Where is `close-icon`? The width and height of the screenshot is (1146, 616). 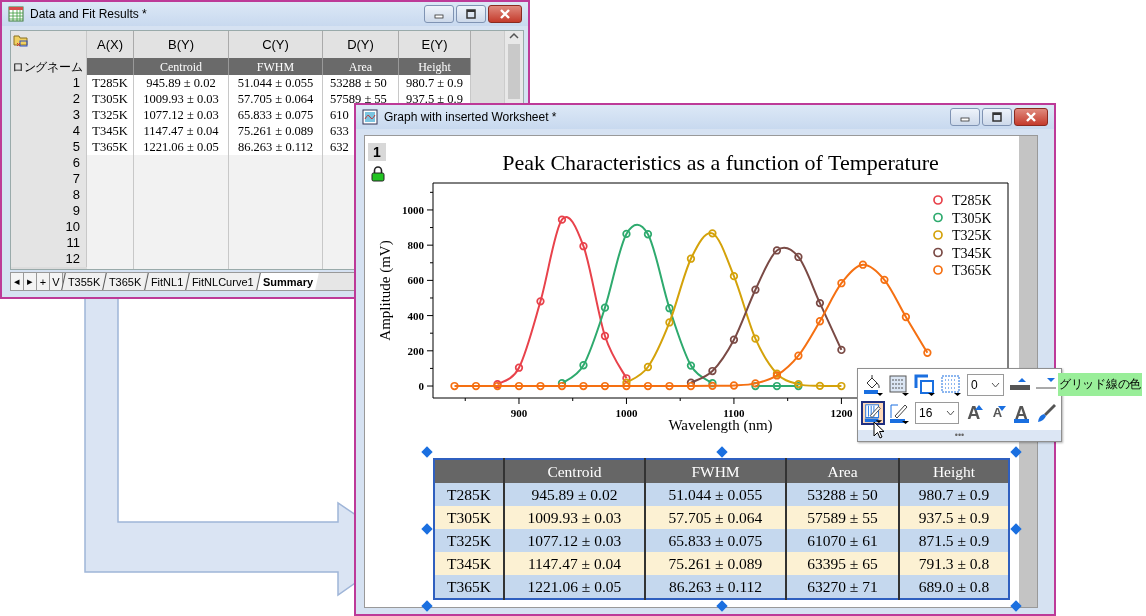
close-icon is located at coordinates (1031, 117).